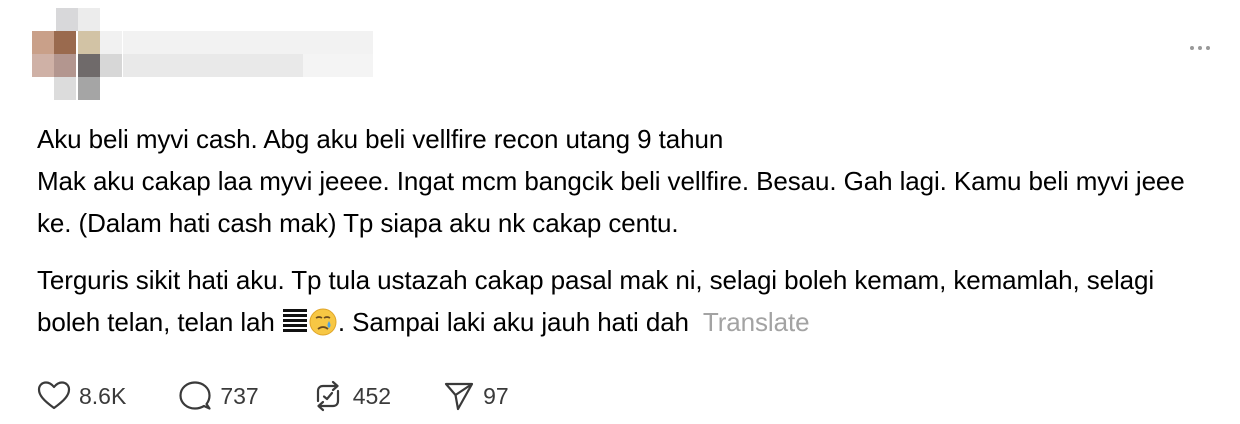 The width and height of the screenshot is (1240, 424). What do you see at coordinates (195, 395) in the screenshot?
I see `comment-icon` at bounding box center [195, 395].